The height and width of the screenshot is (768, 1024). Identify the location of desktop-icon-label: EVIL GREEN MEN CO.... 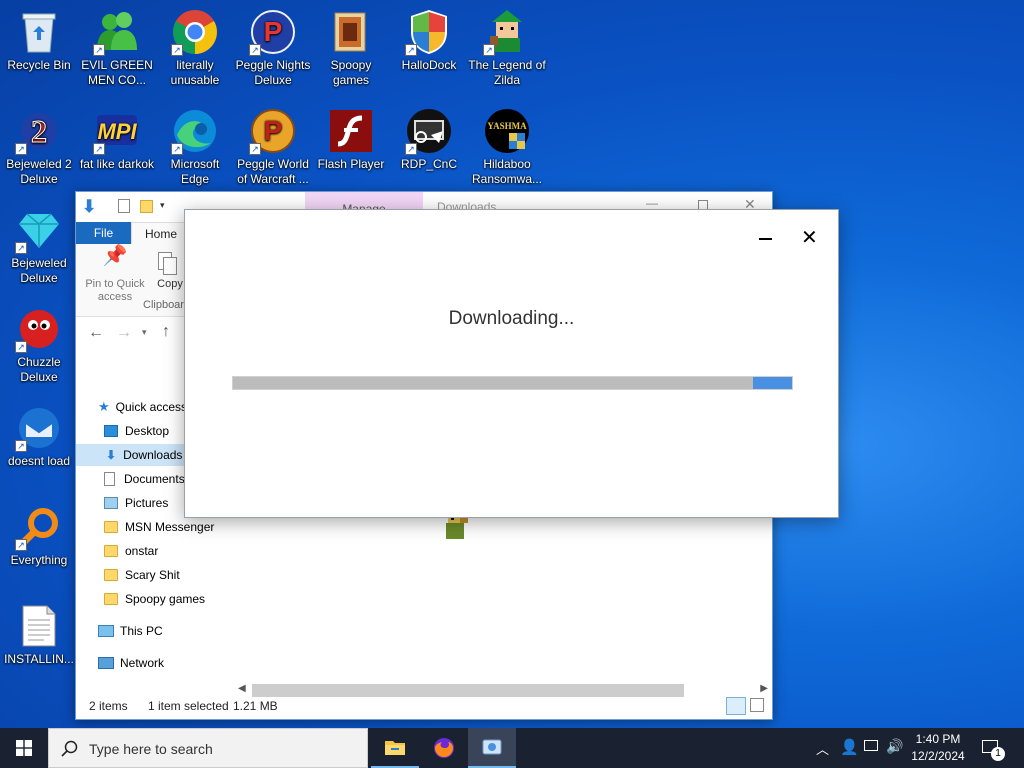
(117, 72).